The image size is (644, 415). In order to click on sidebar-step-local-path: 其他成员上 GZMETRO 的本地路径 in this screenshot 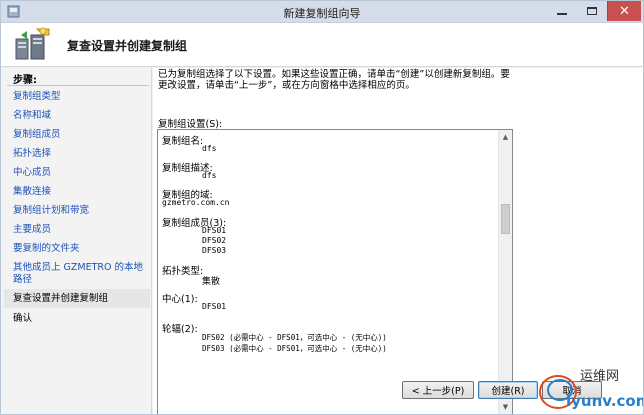, I will do `click(81, 274)`.